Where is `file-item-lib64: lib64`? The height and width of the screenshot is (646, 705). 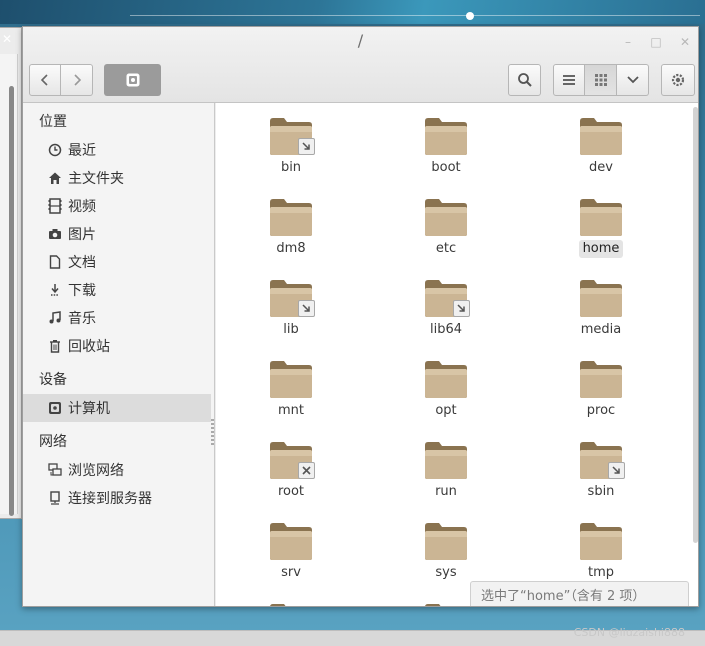 file-item-lib64: lib64 is located at coordinates (446, 305).